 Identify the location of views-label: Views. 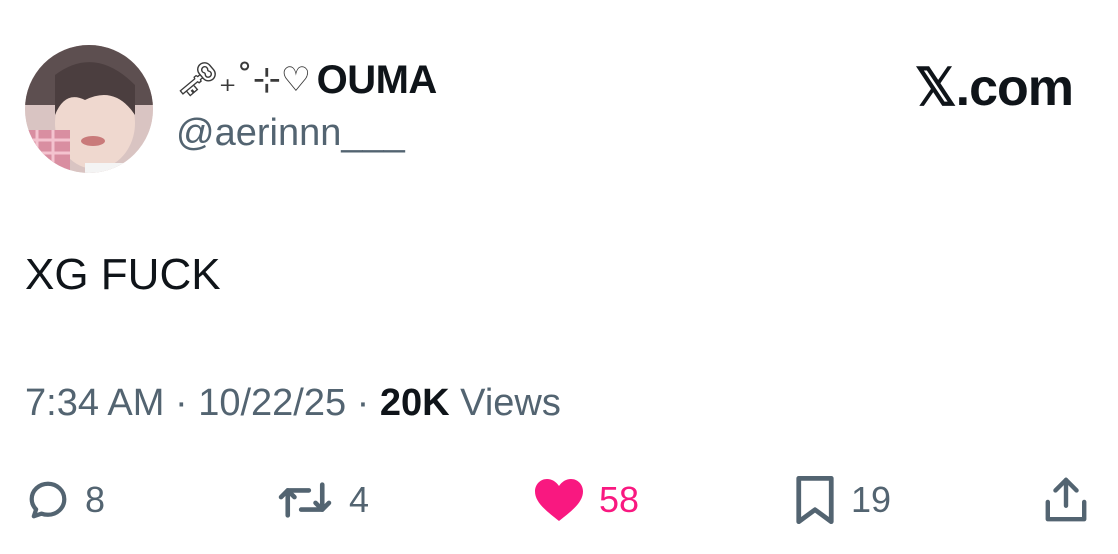
(505, 403).